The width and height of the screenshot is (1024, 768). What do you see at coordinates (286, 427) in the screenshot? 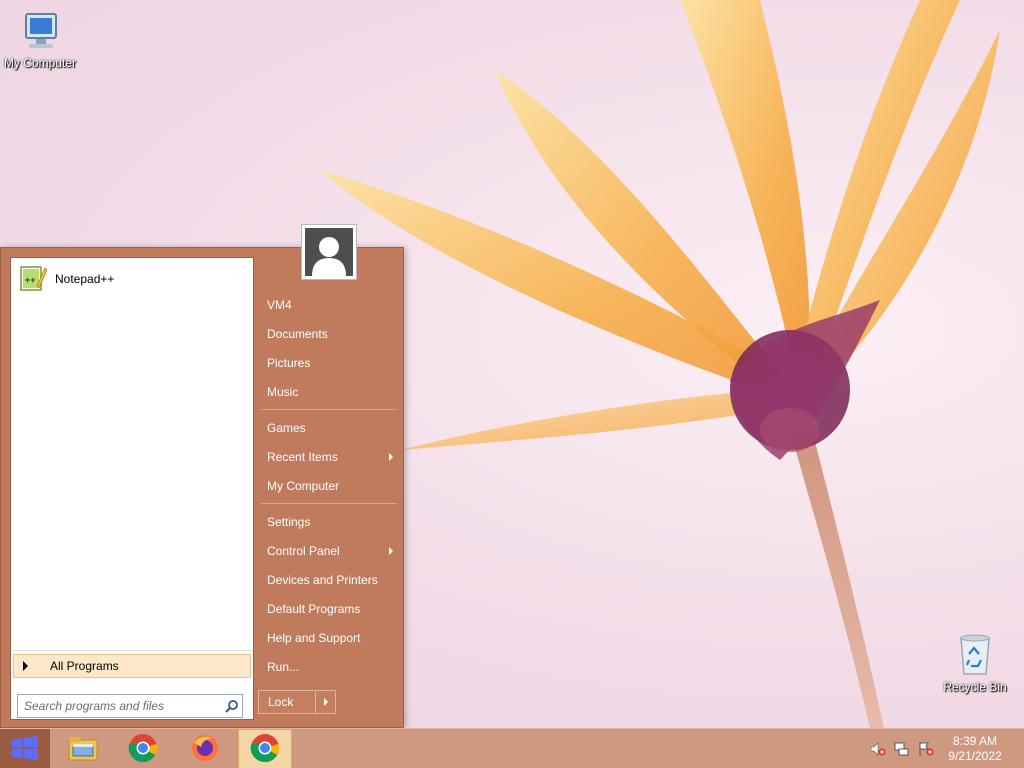
I see `menu-item-label: Games` at bounding box center [286, 427].